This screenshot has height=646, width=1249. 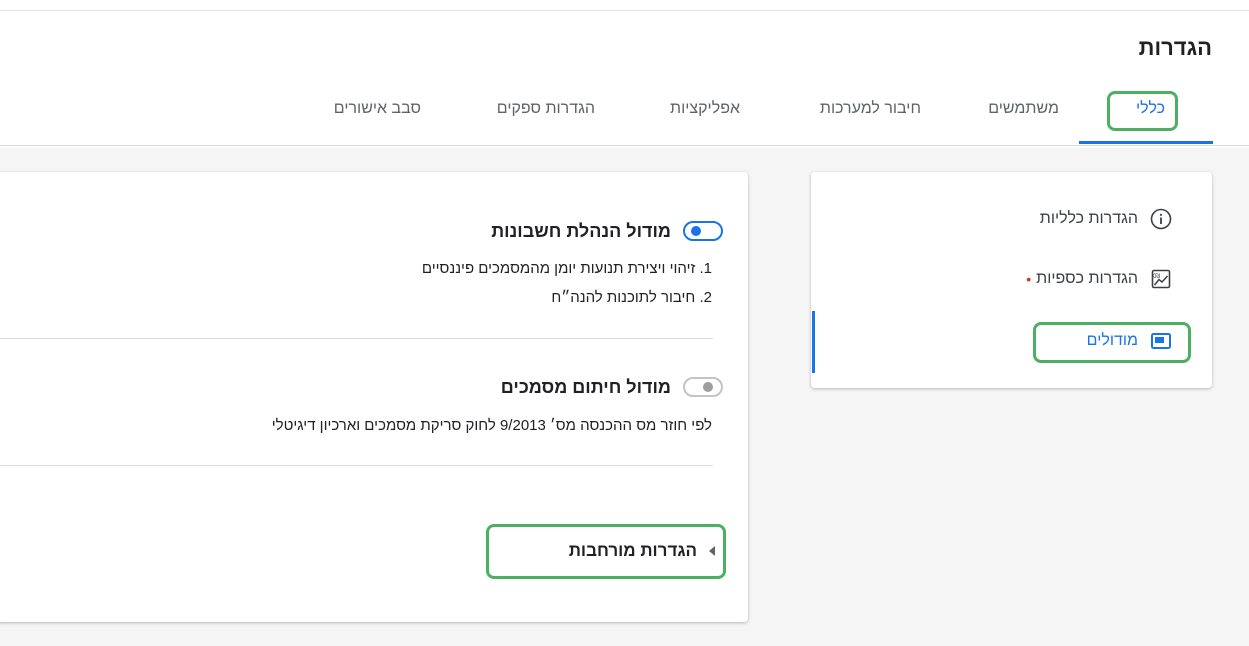 What do you see at coordinates (1161, 341) in the screenshot?
I see `module-window-icon` at bounding box center [1161, 341].